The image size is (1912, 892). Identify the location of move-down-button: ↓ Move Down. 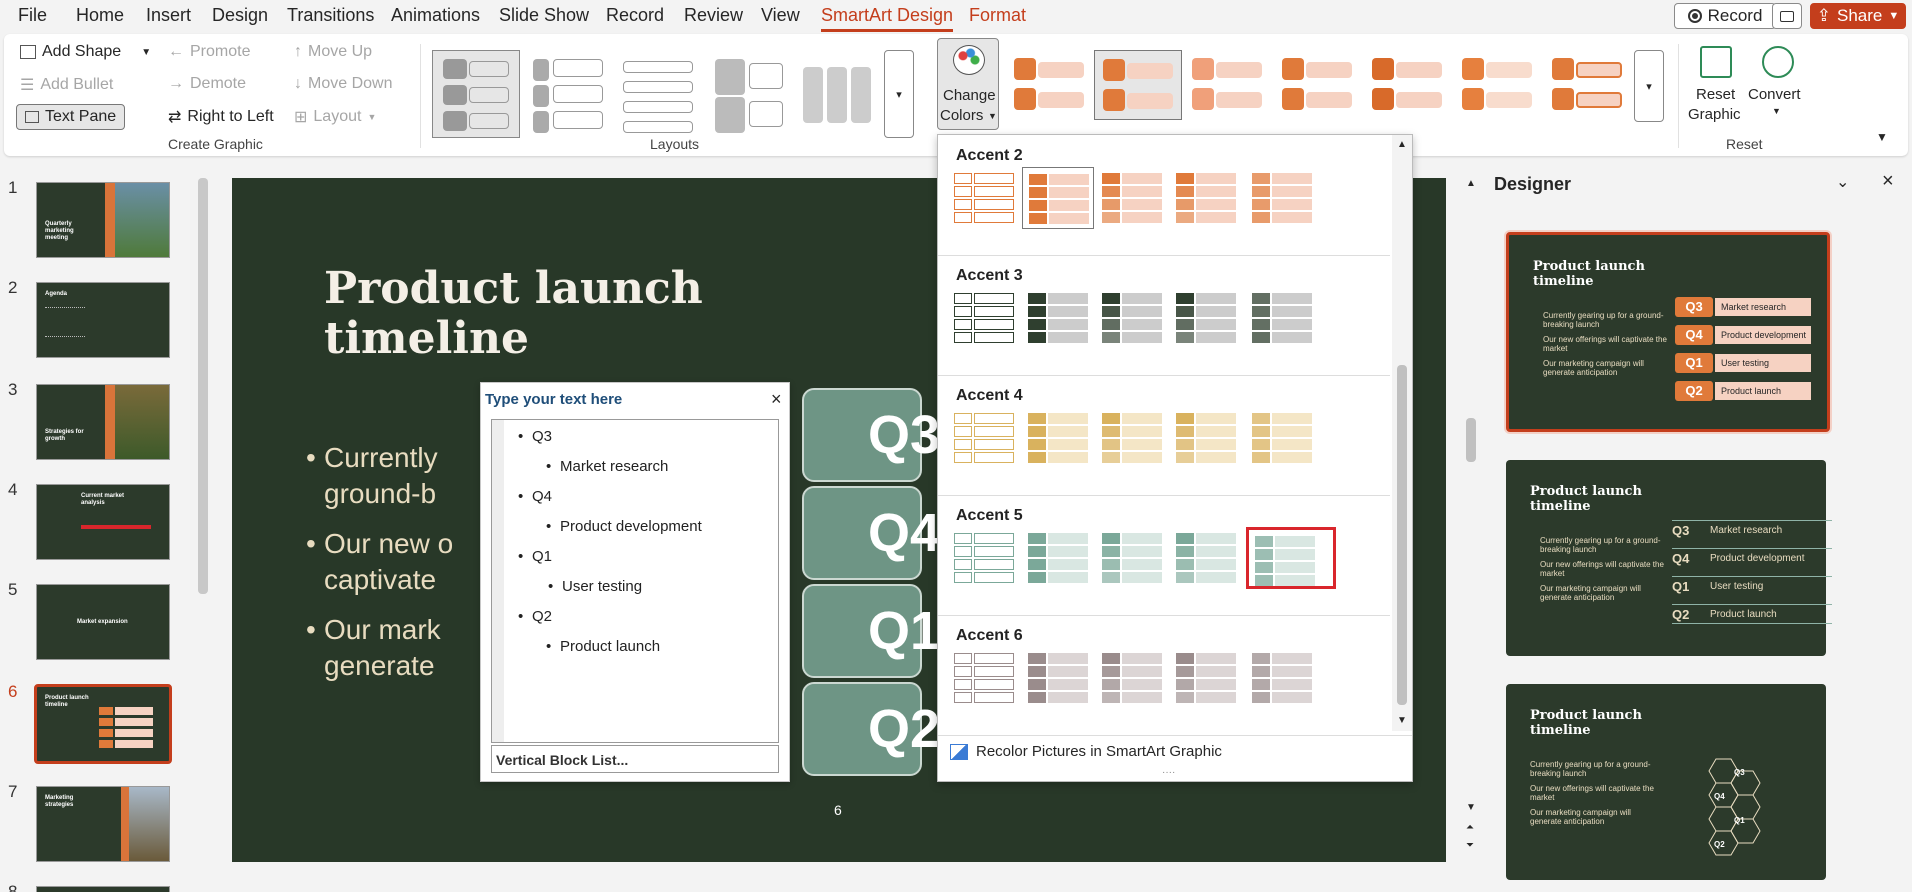
(343, 84).